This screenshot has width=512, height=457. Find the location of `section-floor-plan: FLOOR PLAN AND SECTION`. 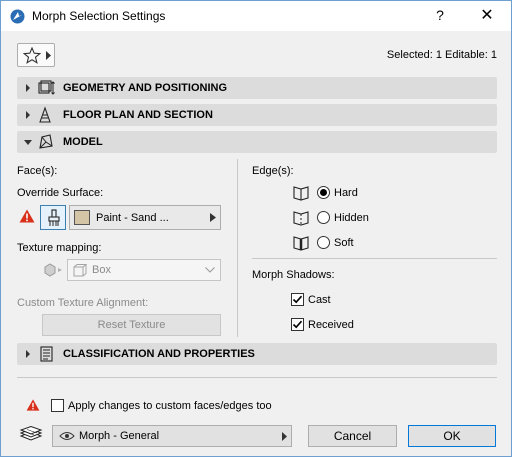

section-floor-plan: FLOOR PLAN AND SECTION is located at coordinates (257, 115).